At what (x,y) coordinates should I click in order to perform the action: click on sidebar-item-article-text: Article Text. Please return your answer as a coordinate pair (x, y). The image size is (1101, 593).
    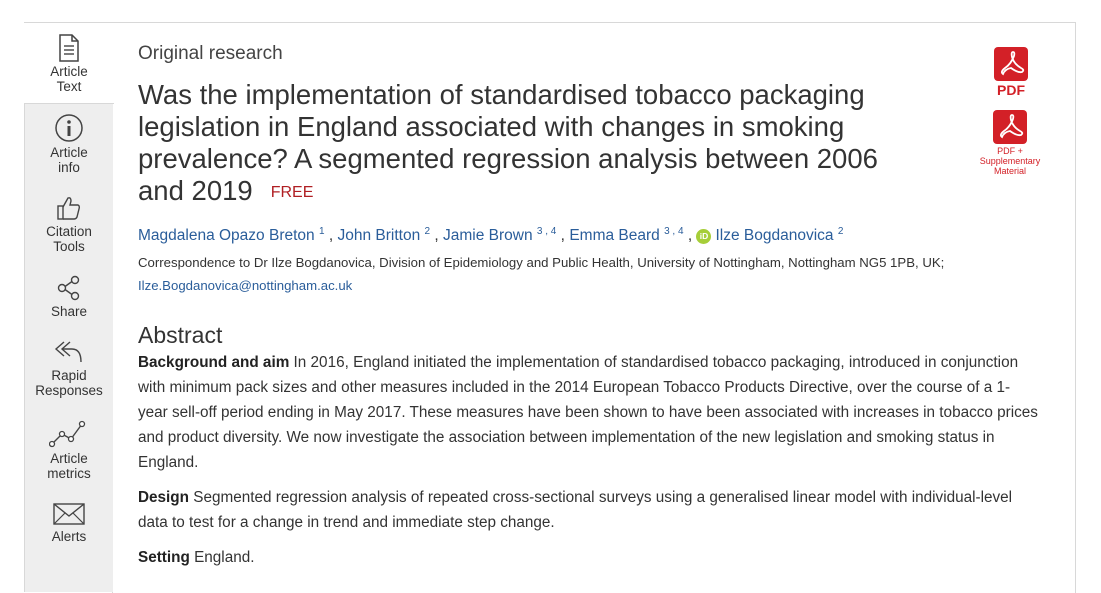
    Looking at the image, I should click on (69, 63).